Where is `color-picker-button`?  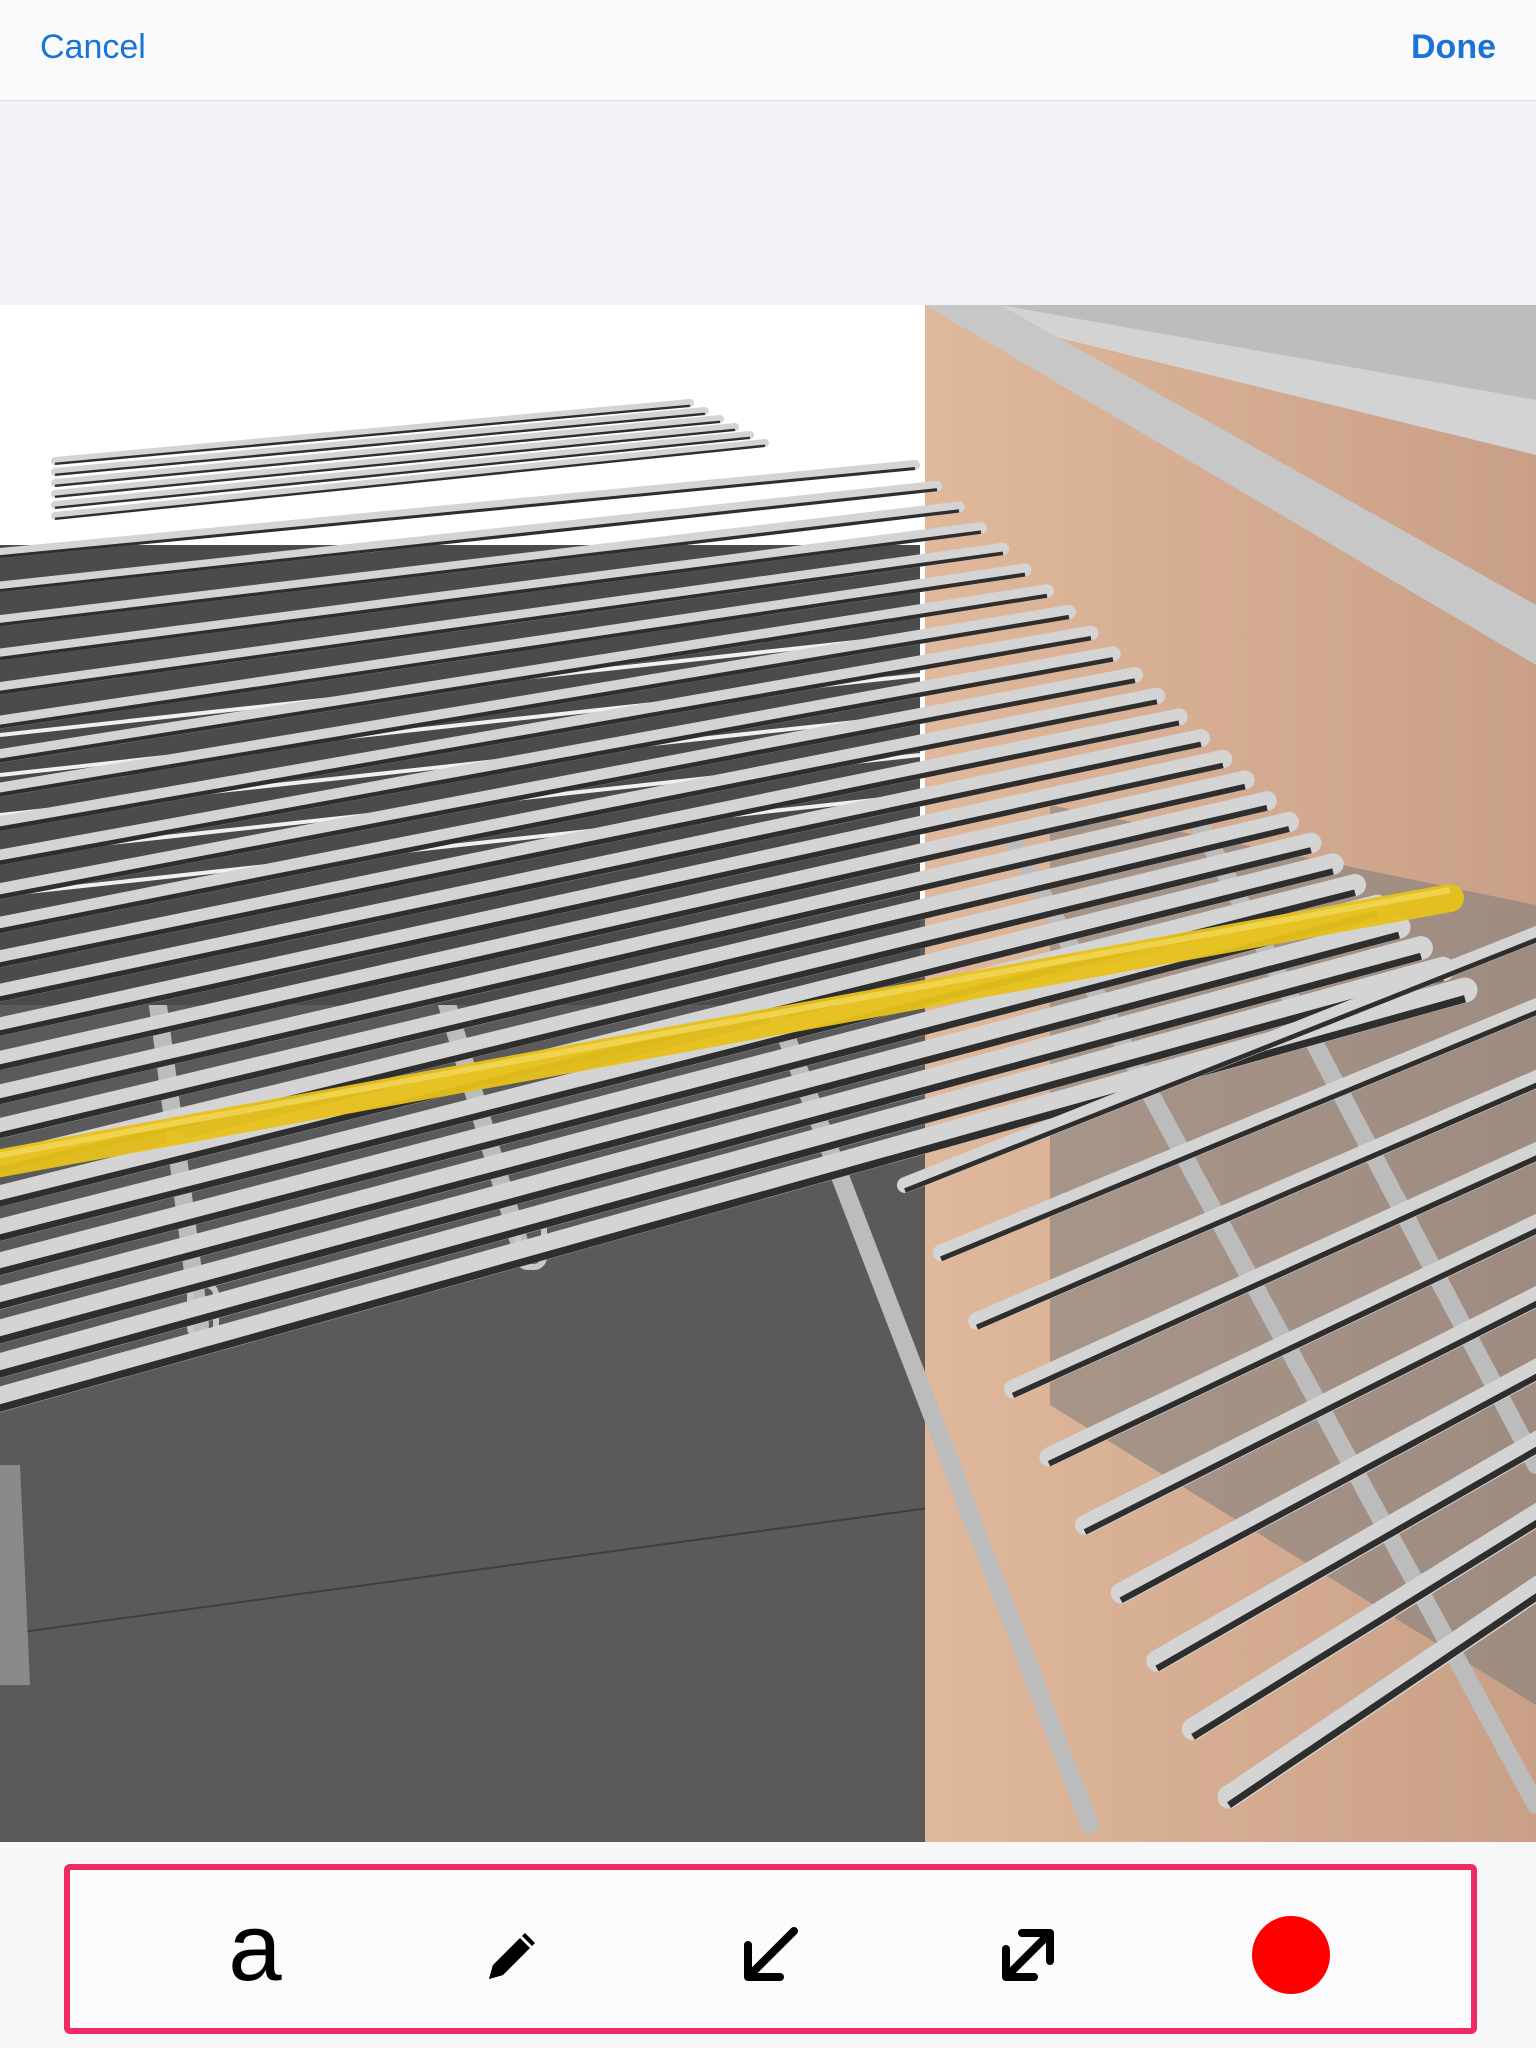
color-picker-button is located at coordinates (1291, 1955).